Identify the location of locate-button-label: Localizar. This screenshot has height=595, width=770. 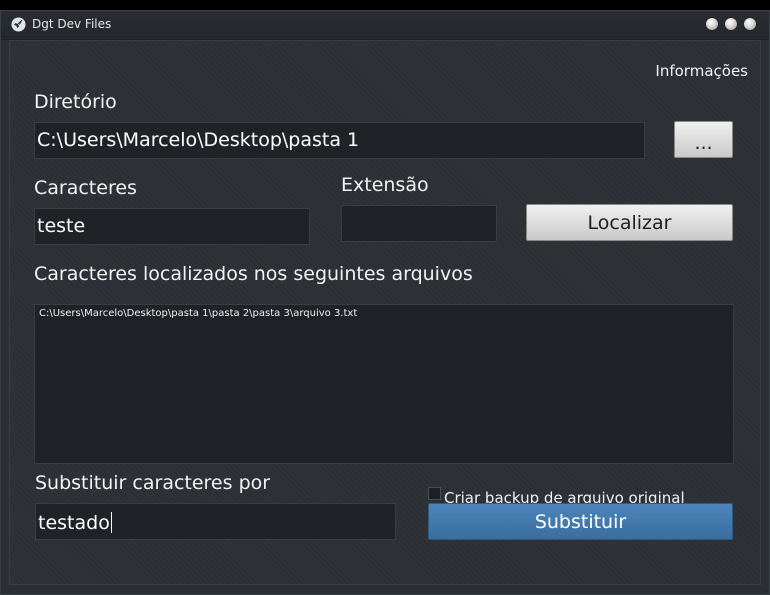
(629, 223).